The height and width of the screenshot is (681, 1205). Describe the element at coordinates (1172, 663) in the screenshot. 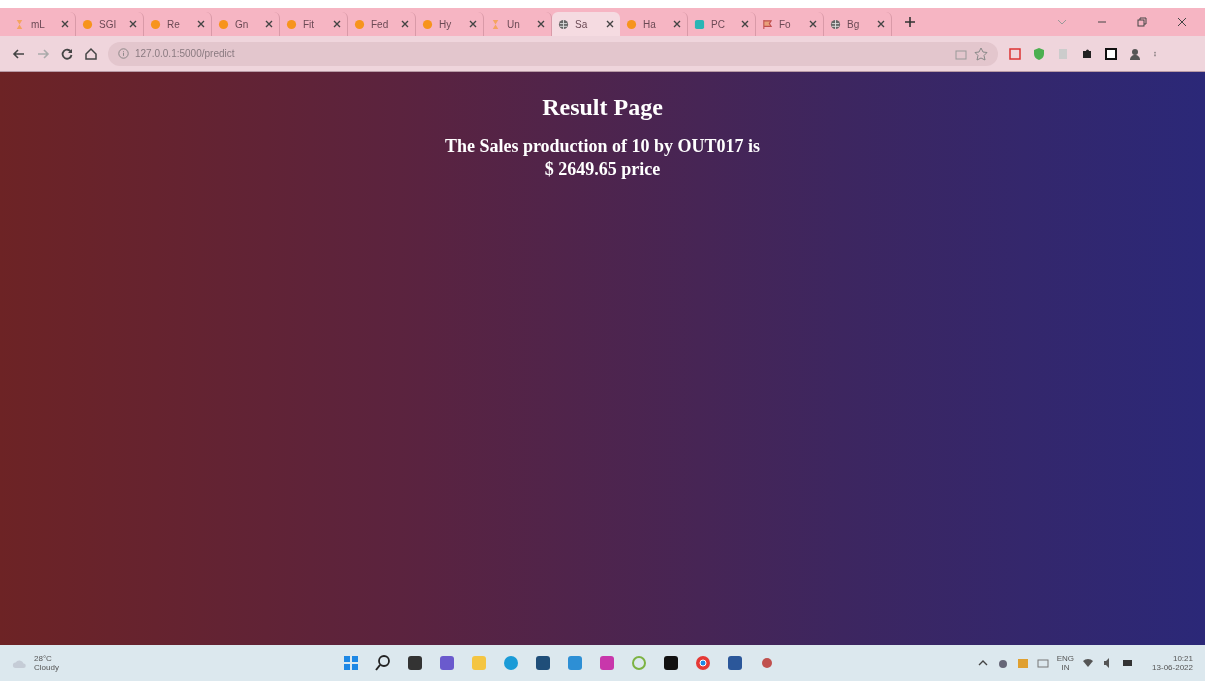

I see `clock: 10:21 13-06-2022` at that location.